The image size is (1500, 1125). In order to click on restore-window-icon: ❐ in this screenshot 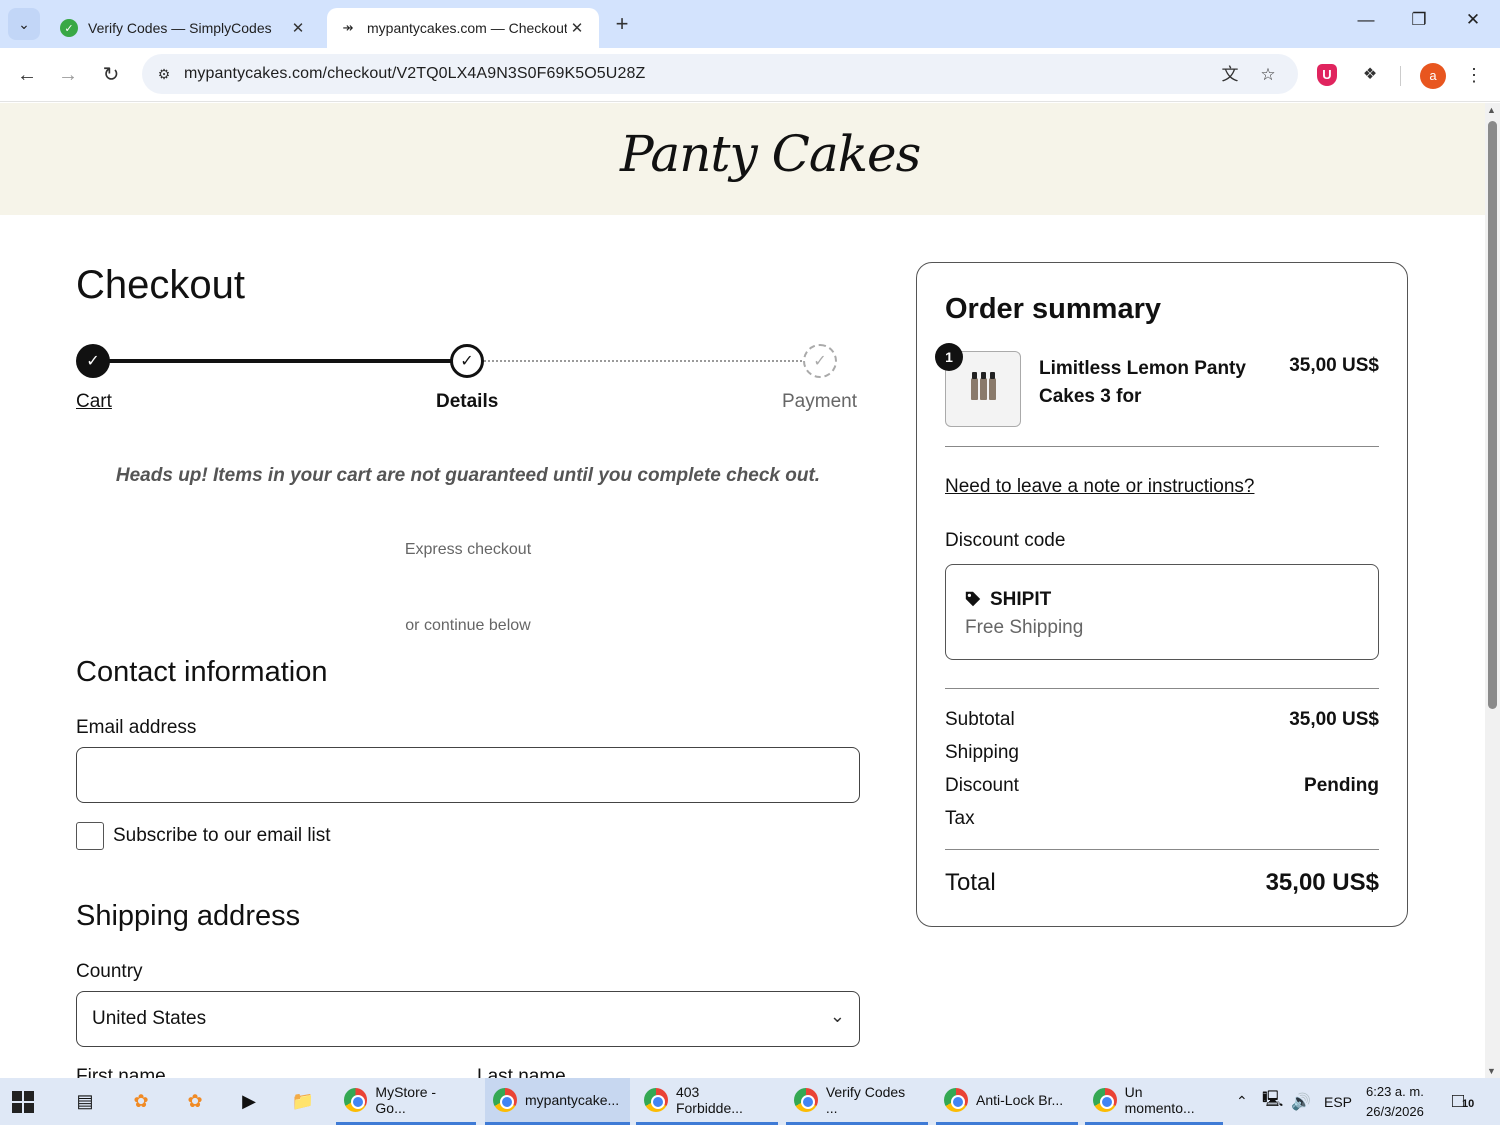, I will do `click(1419, 24)`.